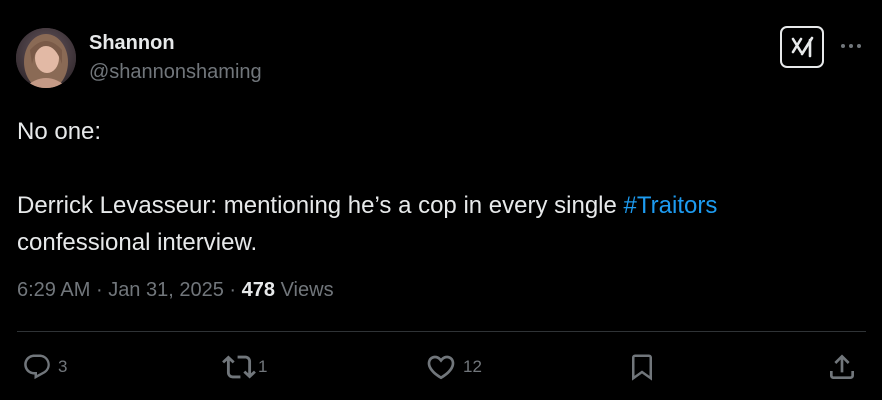 Image resolution: width=882 pixels, height=400 pixels. What do you see at coordinates (258, 290) in the screenshot?
I see `views-count: 478` at bounding box center [258, 290].